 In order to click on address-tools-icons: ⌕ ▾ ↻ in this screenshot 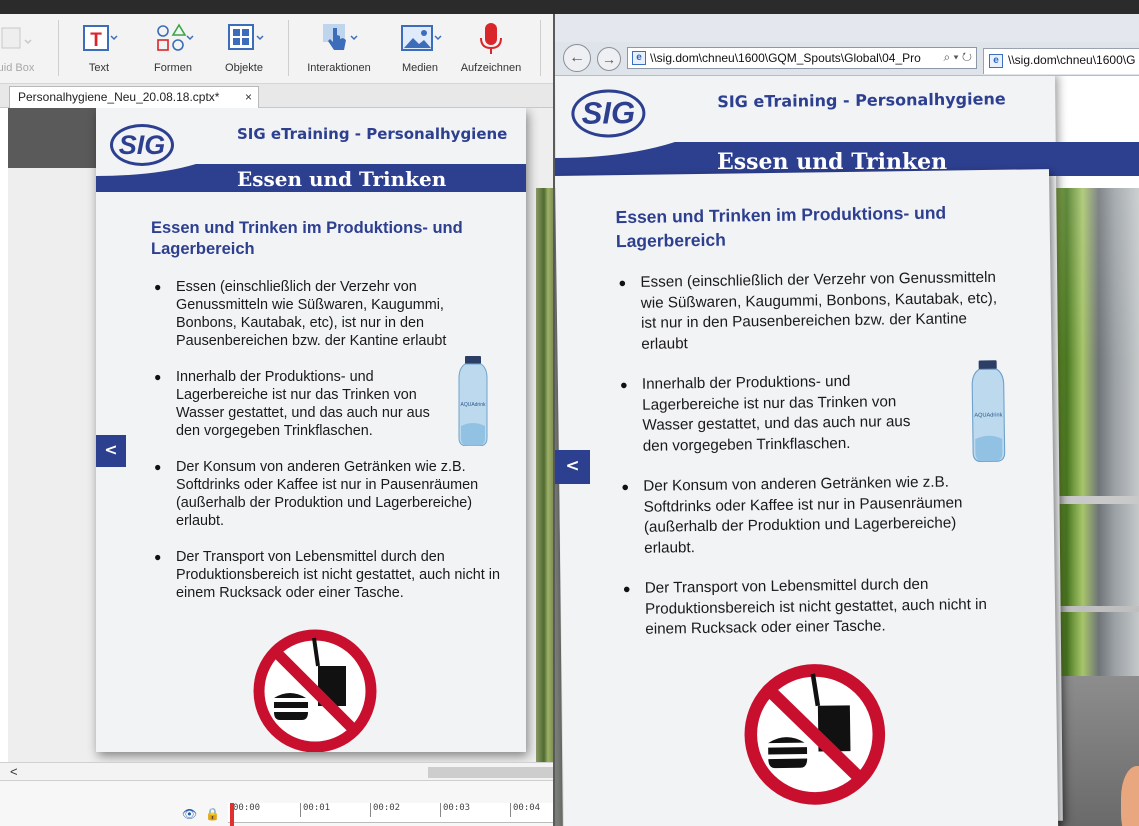, I will do `click(955, 57)`.